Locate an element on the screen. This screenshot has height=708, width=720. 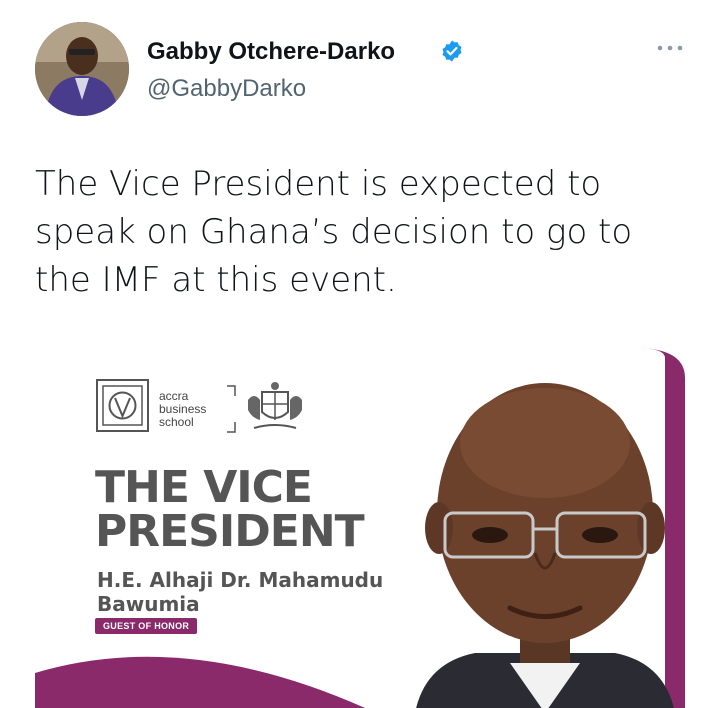
guest-name-line-2: Bawumia is located at coordinates (148, 604).